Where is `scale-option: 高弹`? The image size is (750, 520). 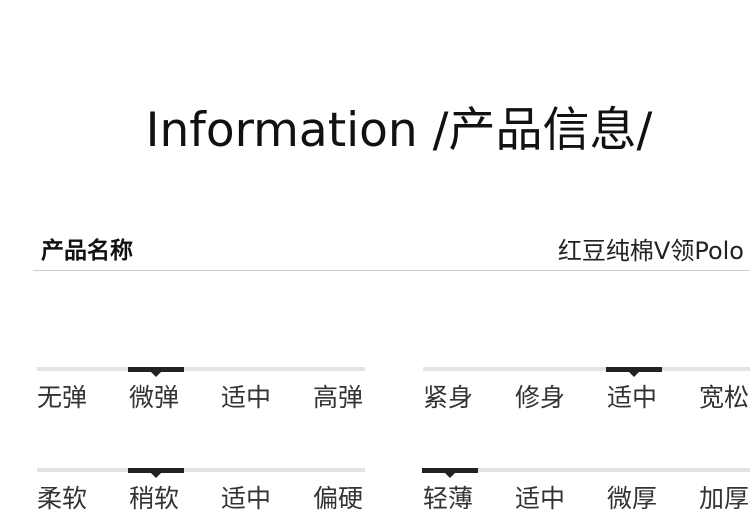 scale-option: 高弹 is located at coordinates (338, 397).